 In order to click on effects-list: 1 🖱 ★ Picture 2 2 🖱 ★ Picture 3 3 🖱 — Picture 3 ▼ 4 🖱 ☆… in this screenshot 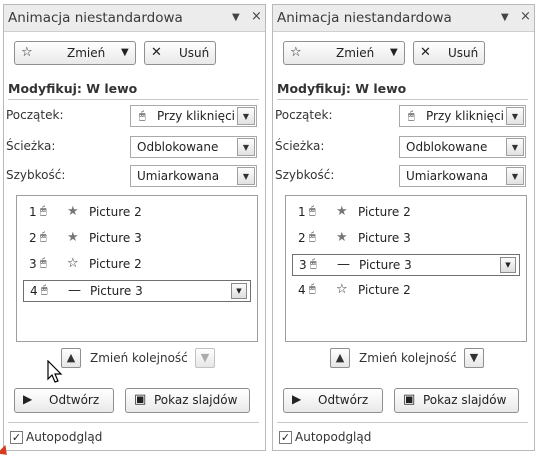, I will do `click(406, 268)`.